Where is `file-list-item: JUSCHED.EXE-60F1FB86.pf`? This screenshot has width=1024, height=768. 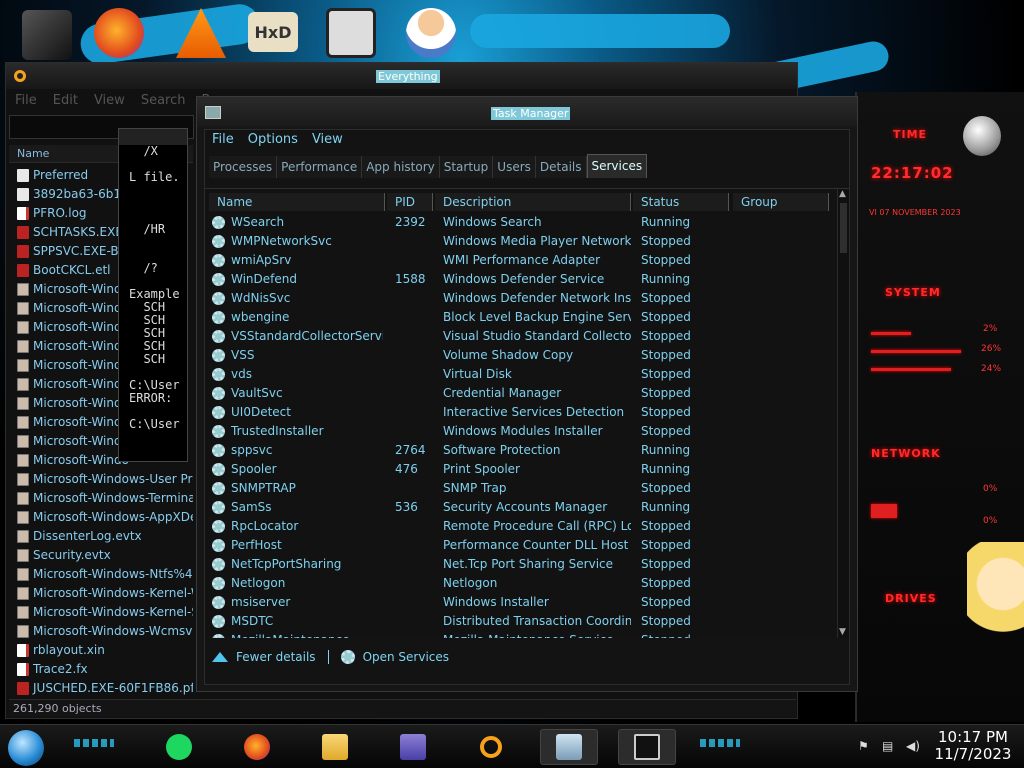
file-list-item: JUSCHED.EXE-60F1FB86.pf is located at coordinates (101, 688).